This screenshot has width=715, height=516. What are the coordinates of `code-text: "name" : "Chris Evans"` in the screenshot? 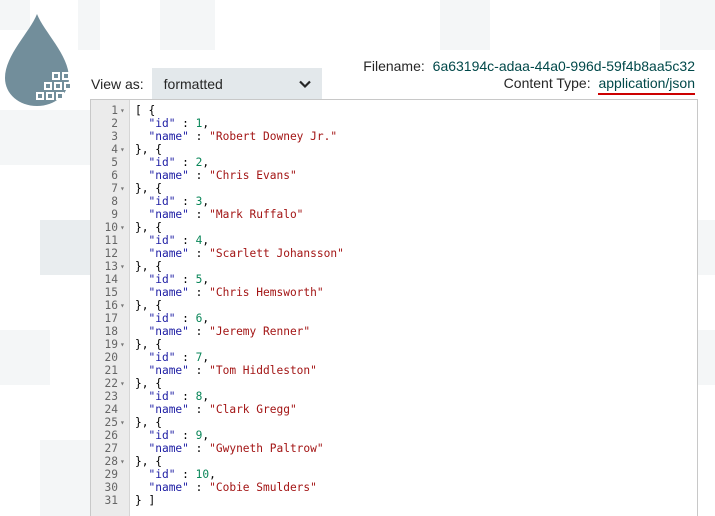 It's located at (216, 175).